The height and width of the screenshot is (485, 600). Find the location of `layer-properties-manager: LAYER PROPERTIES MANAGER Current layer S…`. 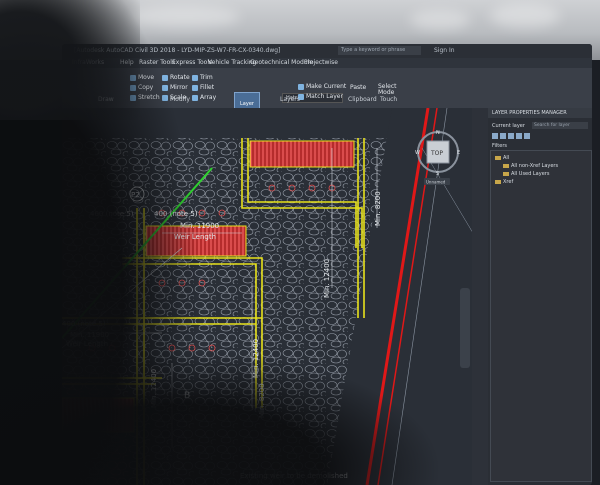

layer-properties-manager: LAYER PROPERTIES MANAGER Current layer S… is located at coordinates (540, 296).